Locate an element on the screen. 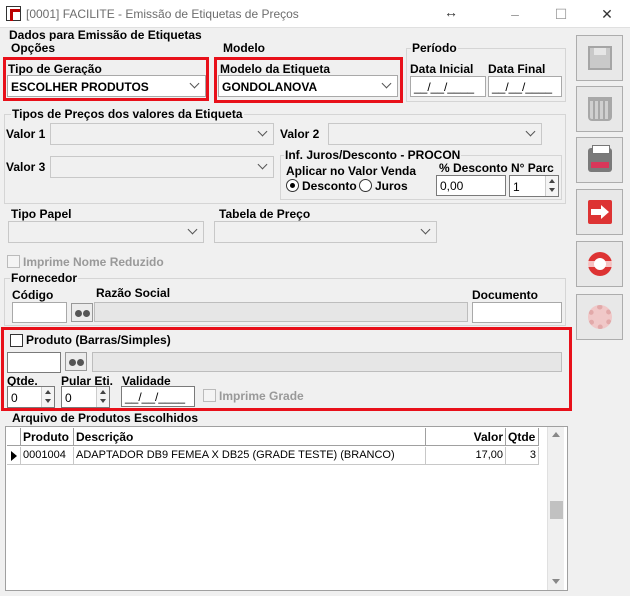 Image resolution: width=630 pixels, height=596 pixels. pct-desconto-field: 0,00 is located at coordinates (471, 185).